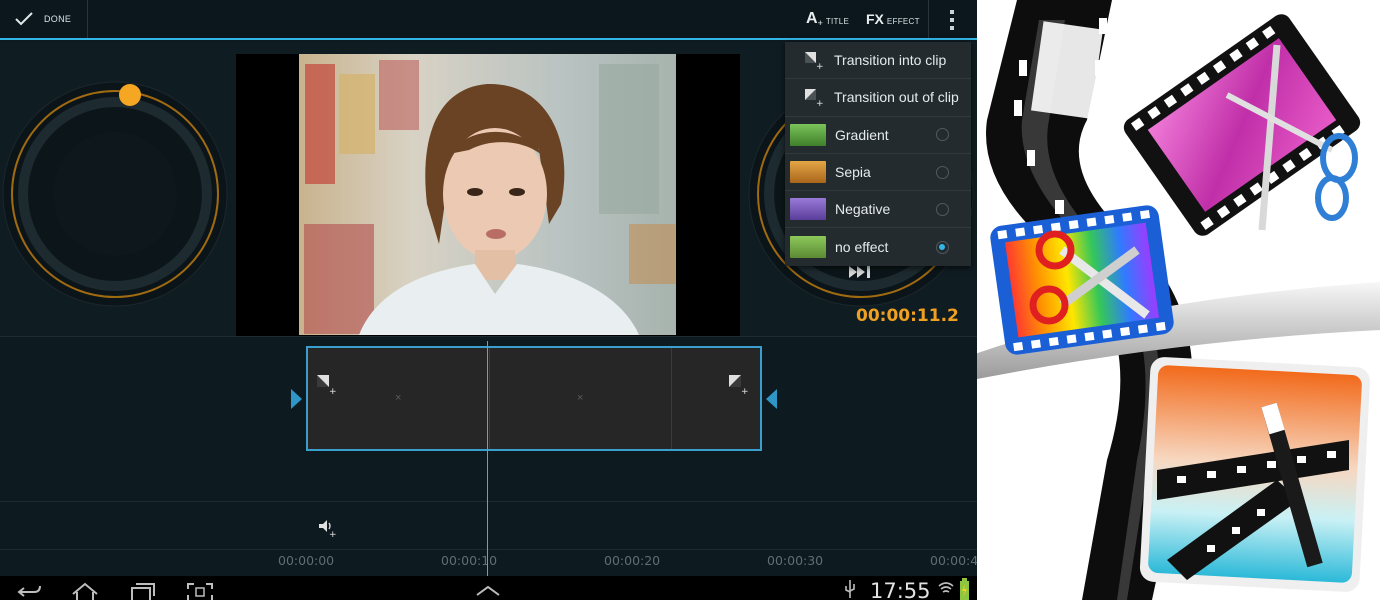 This screenshot has height=600, width=1380. Describe the element at coordinates (296, 399) in the screenshot. I see `trim-handle-left` at that location.